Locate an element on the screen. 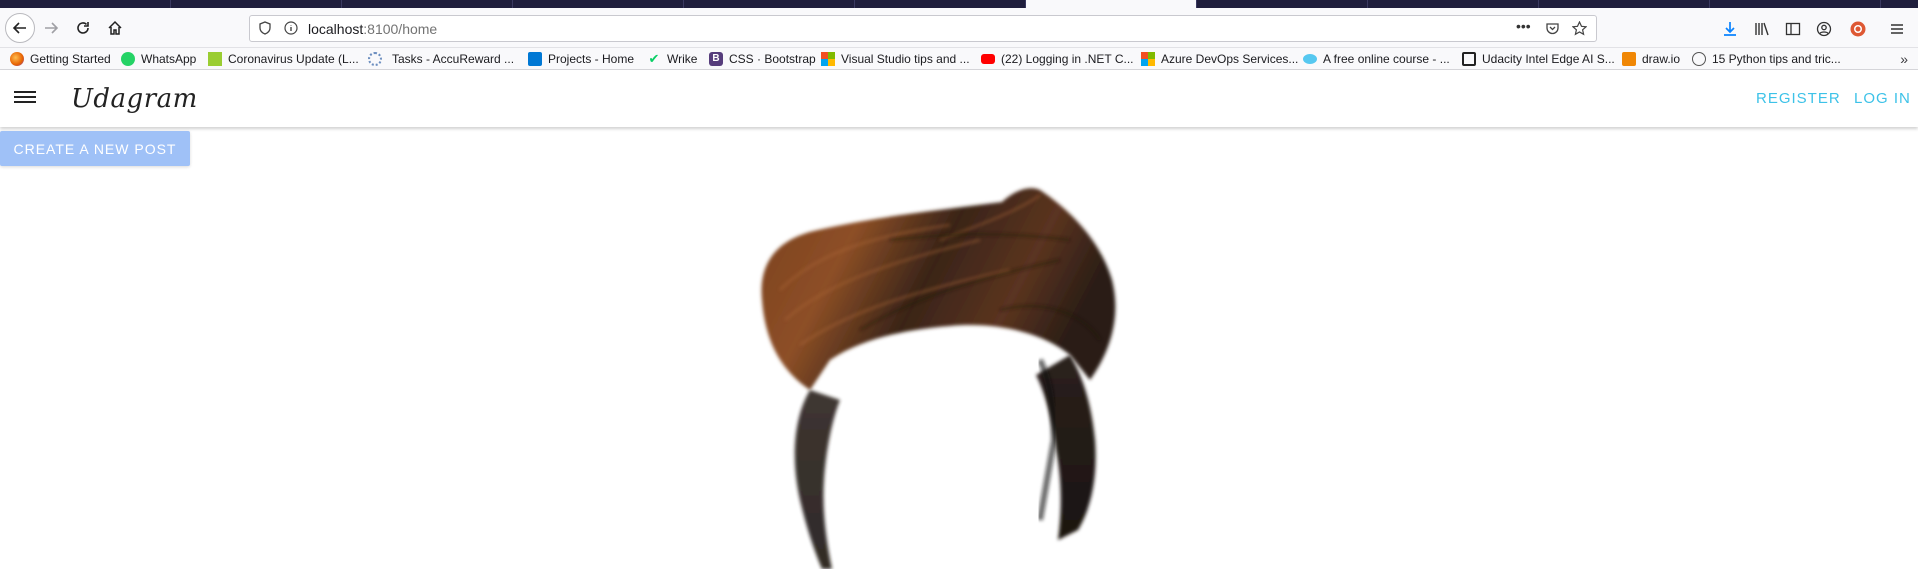  url-host: localhost is located at coordinates (336, 29).